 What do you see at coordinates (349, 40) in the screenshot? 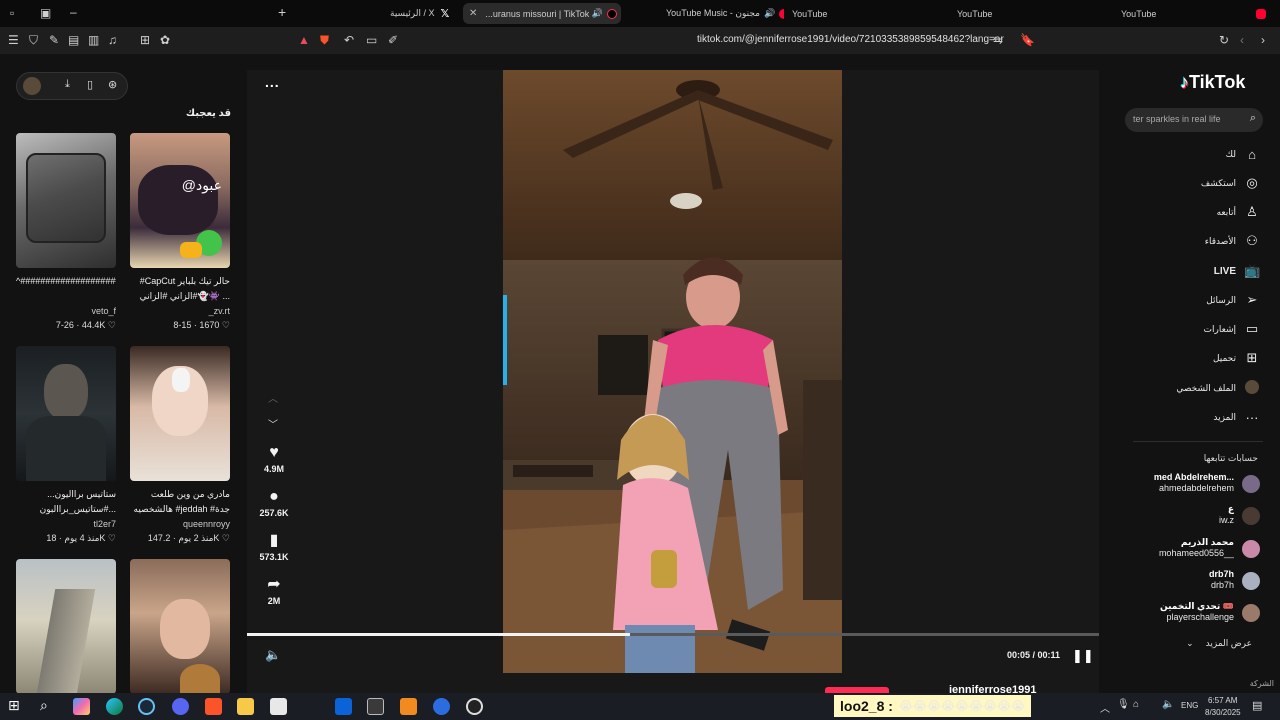
I see `history-icon: ↶` at bounding box center [349, 40].